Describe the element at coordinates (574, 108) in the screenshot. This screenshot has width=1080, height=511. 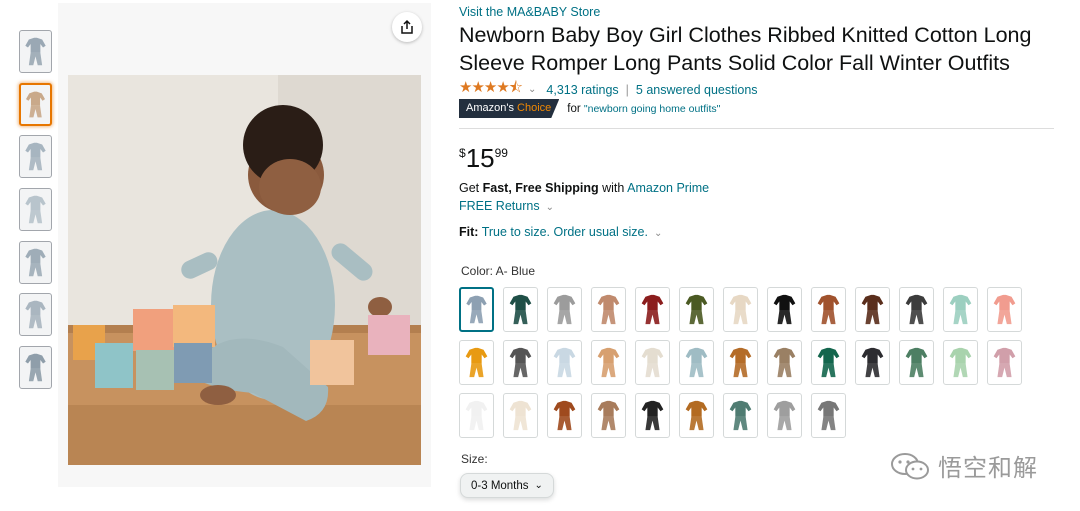
I see `badge-for-text: for` at that location.